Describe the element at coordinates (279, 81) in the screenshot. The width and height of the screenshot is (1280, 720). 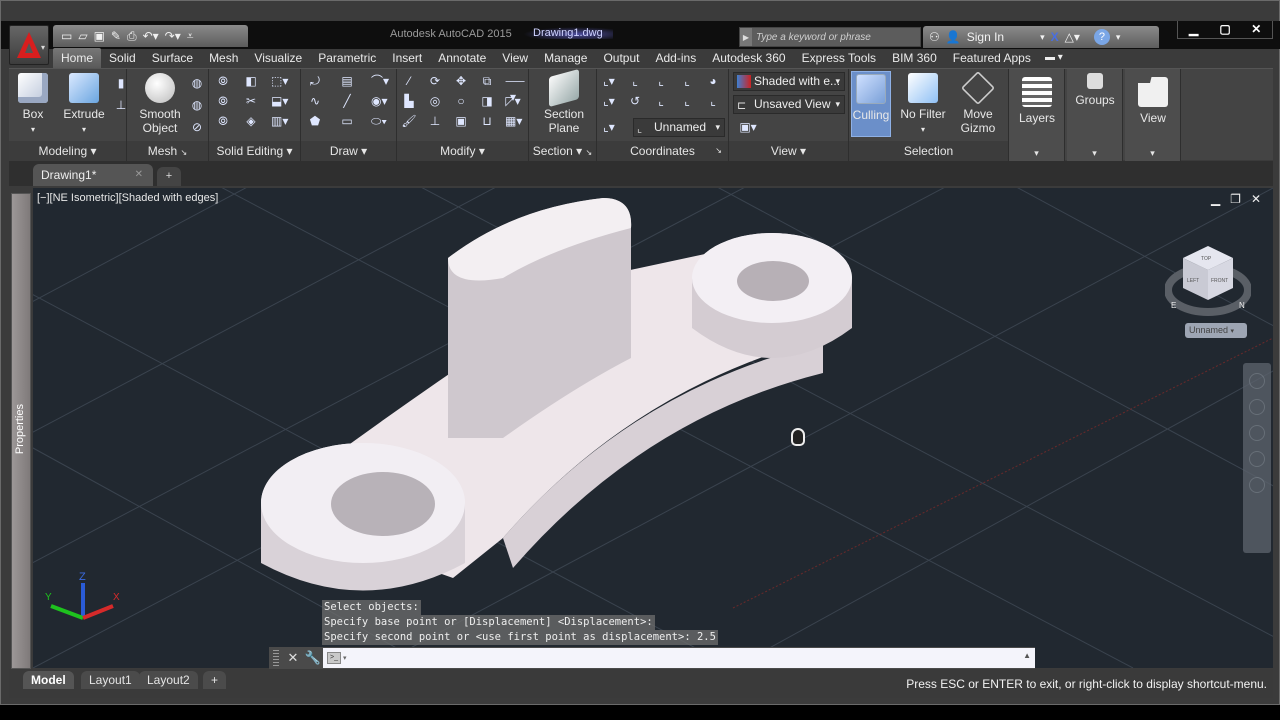
I see `extract-edges-icon: ⬚▾` at that location.